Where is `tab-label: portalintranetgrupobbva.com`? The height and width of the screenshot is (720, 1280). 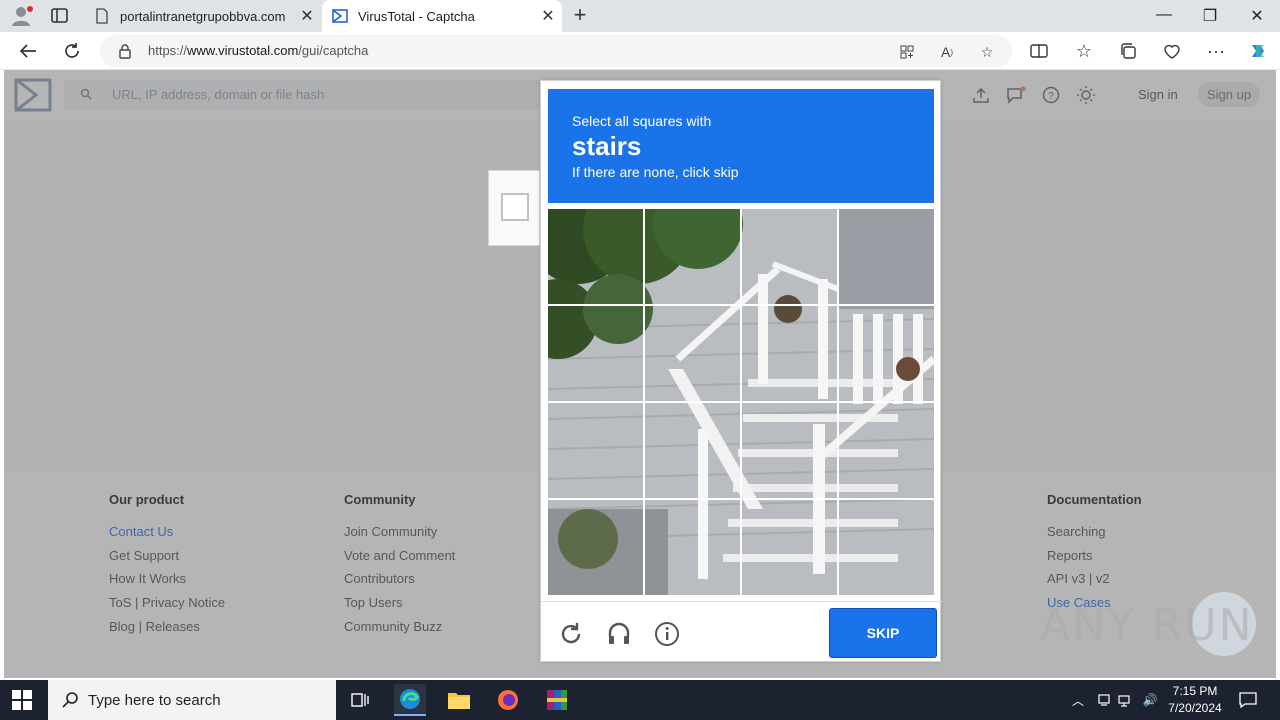
tab-label: portalintranetgrupobbva.com is located at coordinates (203, 16).